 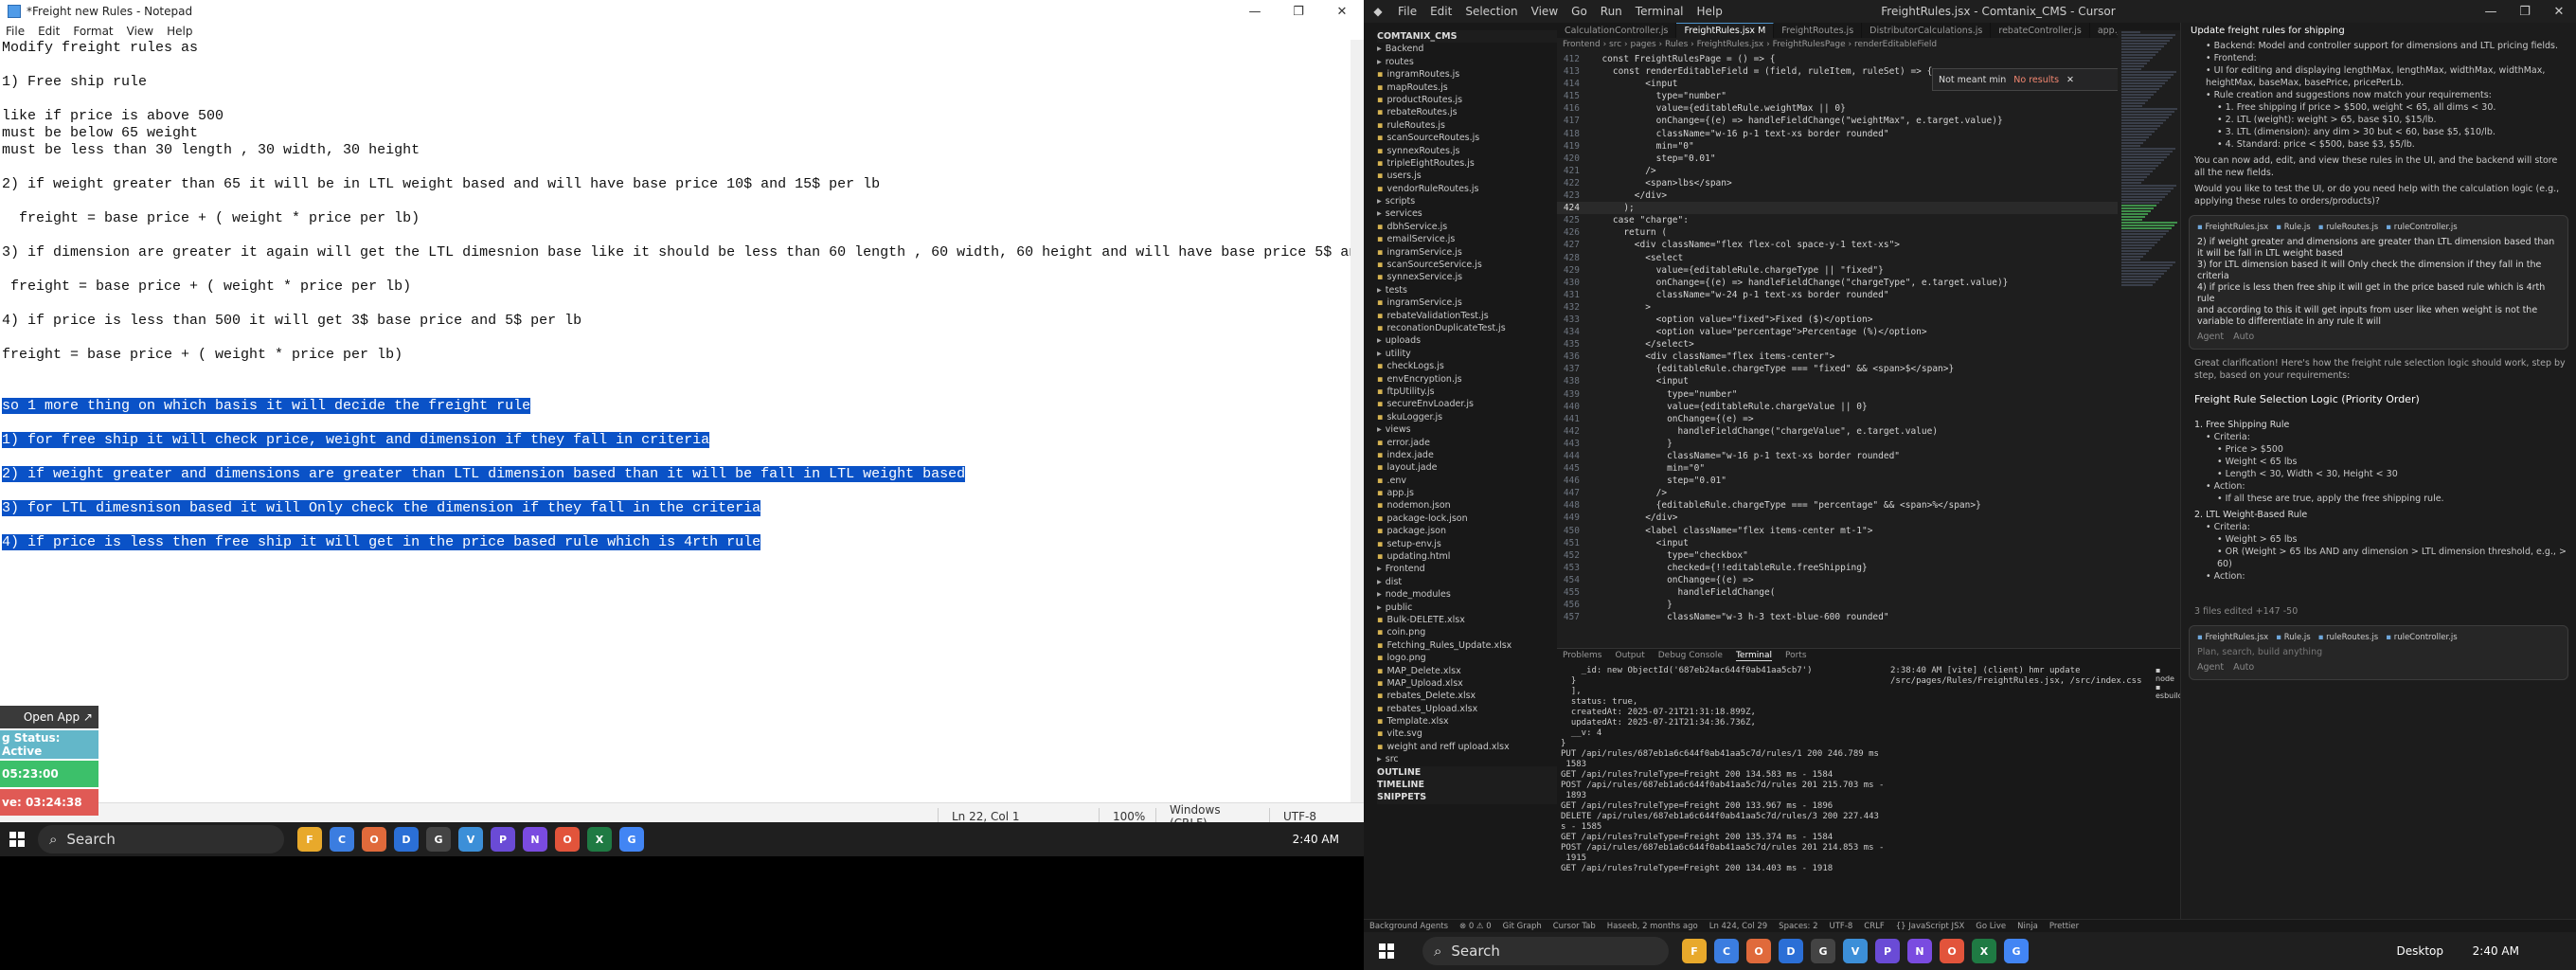 I want to click on status-item: Ln 424, Col 29, so click(x=1738, y=926).